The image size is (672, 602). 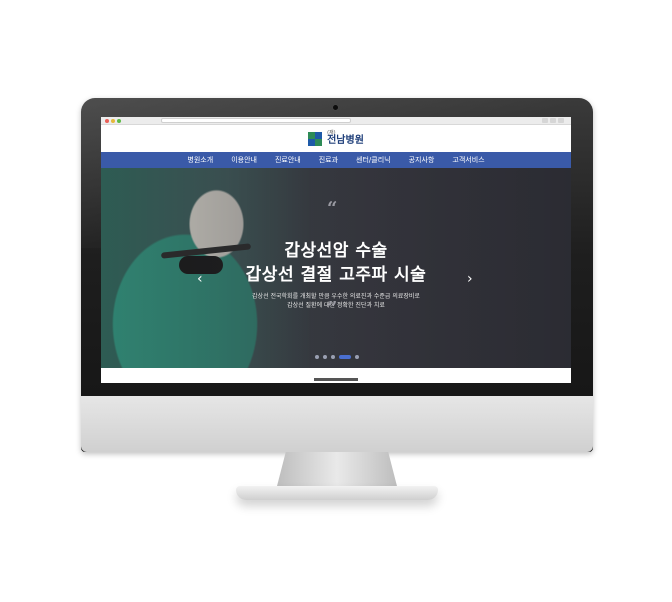 I want to click on main-navigation: 병원소개 이용안내 진료안내 진료과 센터/클리닉 공지사항 고객서비스, so click(x=336, y=160).